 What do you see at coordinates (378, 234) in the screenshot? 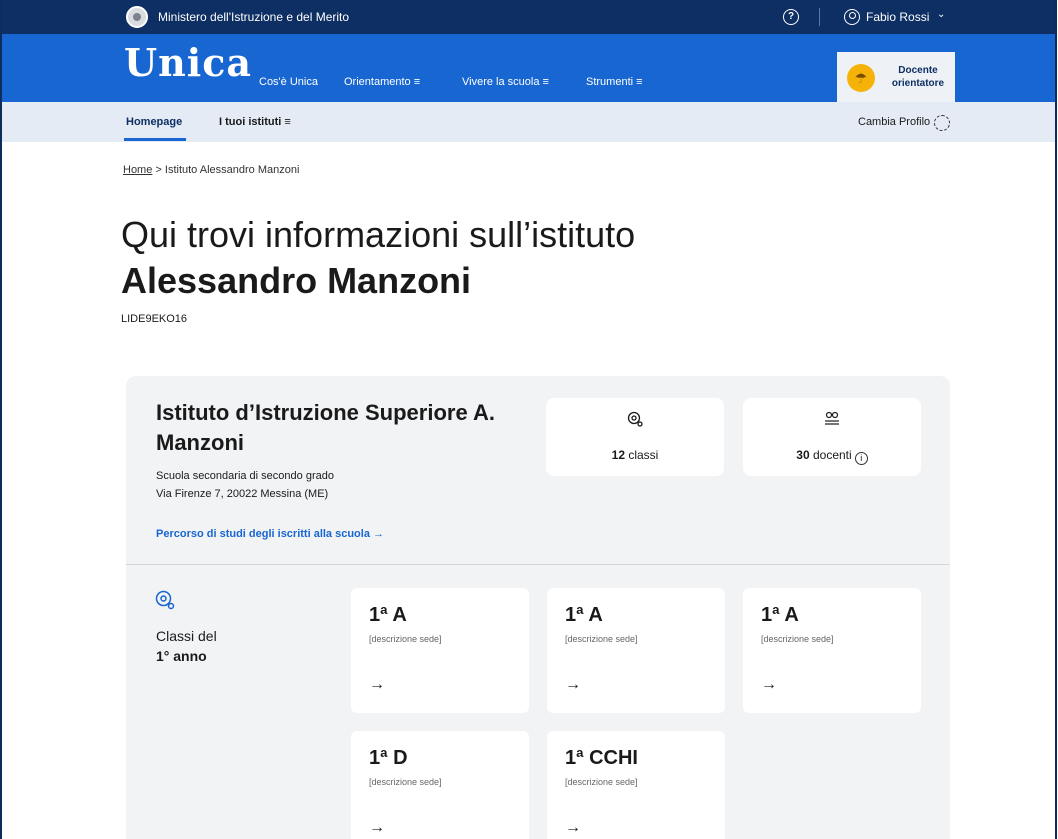
I see `page-title: Qui trovi informazioni sull’istituto` at bounding box center [378, 234].